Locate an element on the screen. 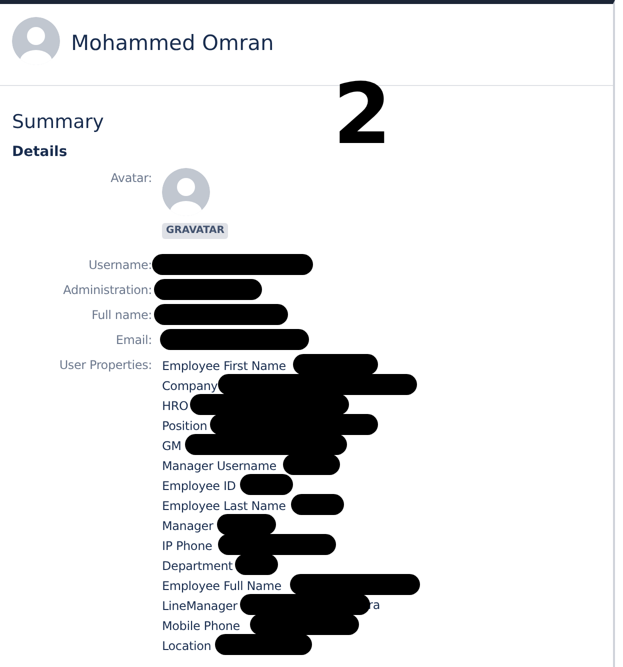 This screenshot has height=667, width=623. property-text: Employee Last Name is located at coordinates (224, 506).